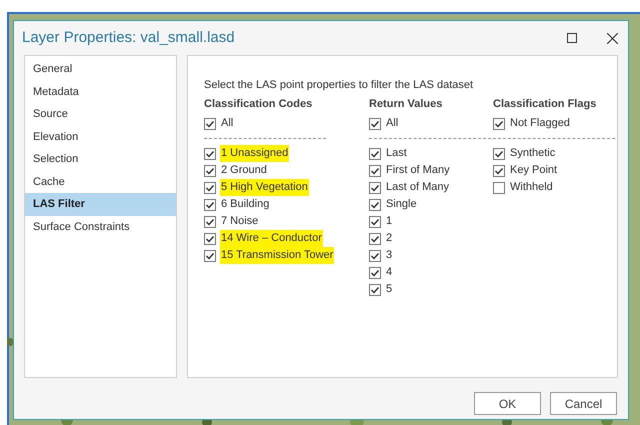 This screenshot has width=640, height=425. I want to click on sidebar-item: Surface Constraints, so click(100, 227).